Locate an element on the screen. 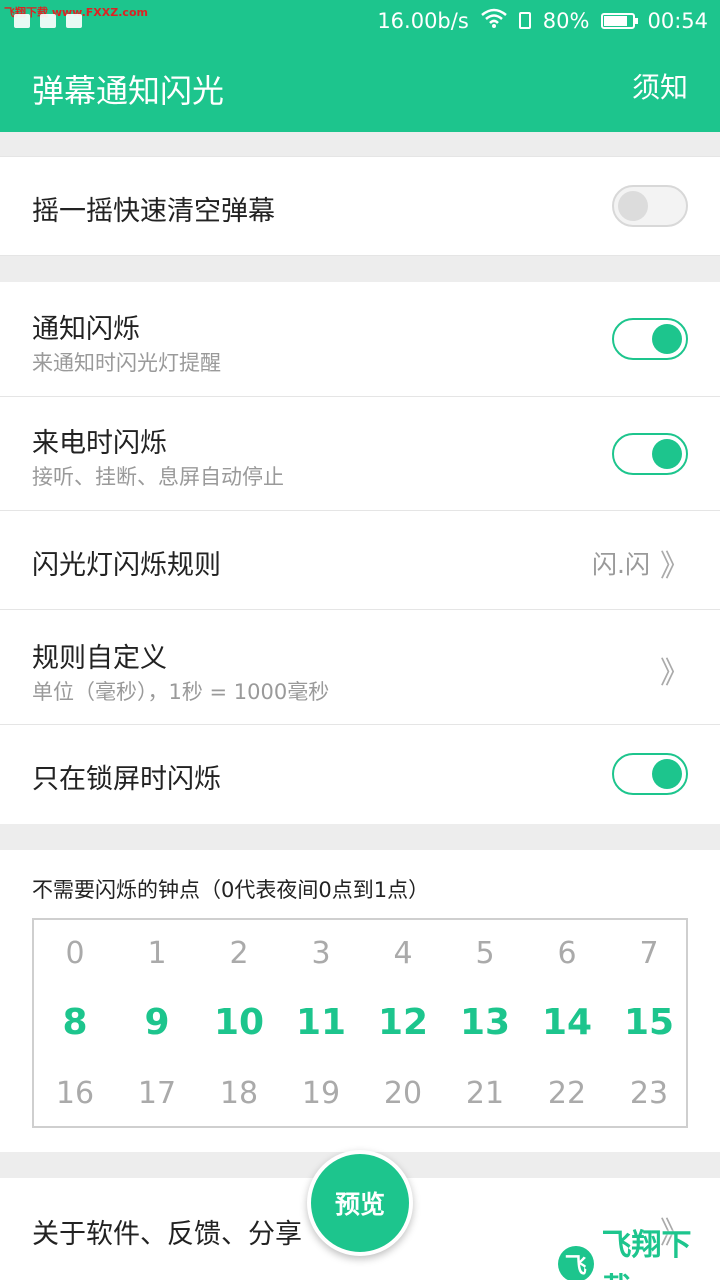 Image resolution: width=720 pixels, height=1280 pixels. hour-cell-15: 15 is located at coordinates (649, 1022).